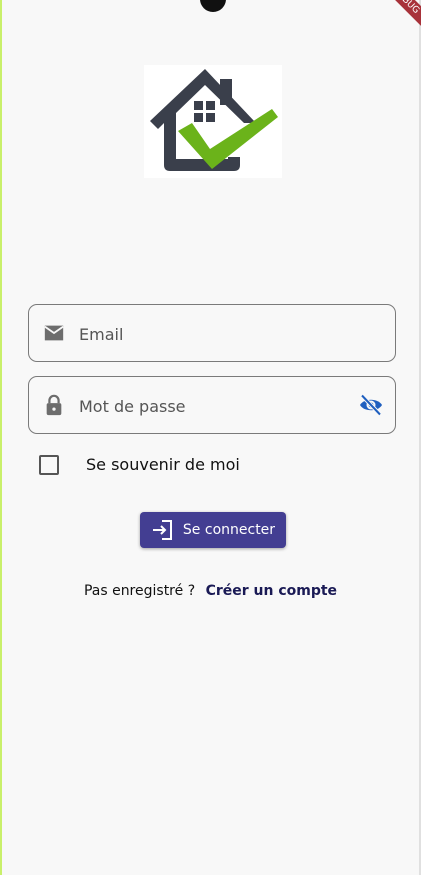  I want to click on signup-row: Pas enregistré ? Créer un compte, so click(210, 591).